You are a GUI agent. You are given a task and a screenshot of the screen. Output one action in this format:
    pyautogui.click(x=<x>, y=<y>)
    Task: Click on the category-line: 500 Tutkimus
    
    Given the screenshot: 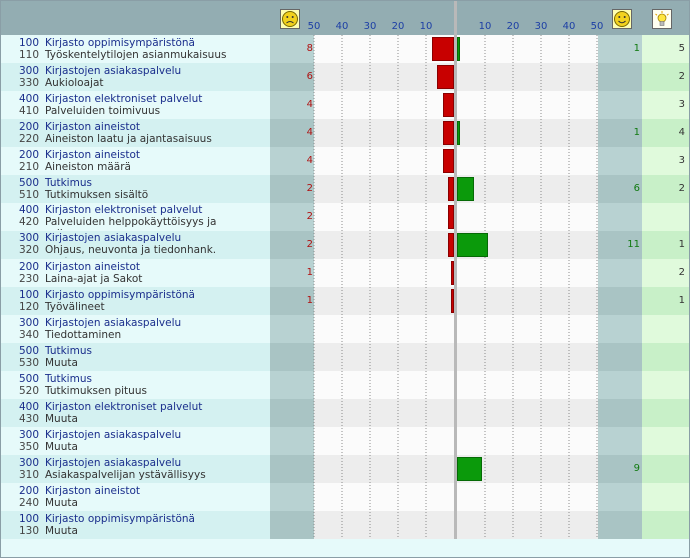 What is the action you would take?
    pyautogui.click(x=138, y=351)
    